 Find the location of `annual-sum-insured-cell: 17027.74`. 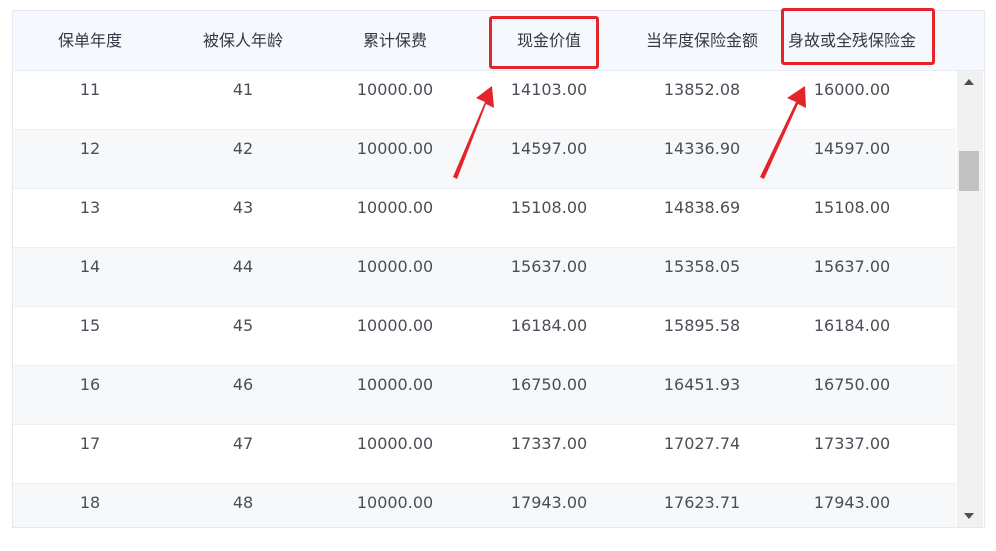

annual-sum-insured-cell: 17027.74 is located at coordinates (702, 443).